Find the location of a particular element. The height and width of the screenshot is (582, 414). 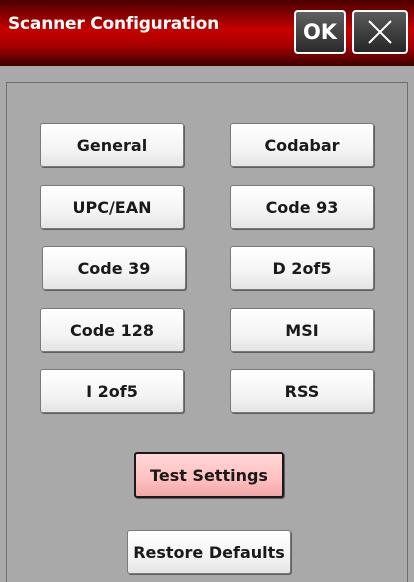

title-bar: Scanner Configuration OK is located at coordinates (207, 33).